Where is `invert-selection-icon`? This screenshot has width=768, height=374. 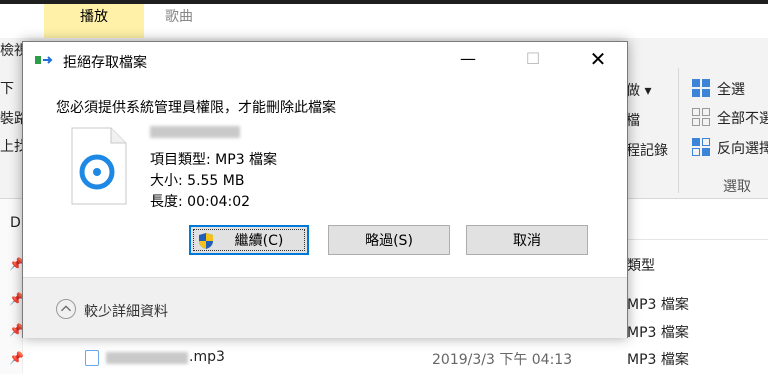 invert-selection-icon is located at coordinates (701, 147).